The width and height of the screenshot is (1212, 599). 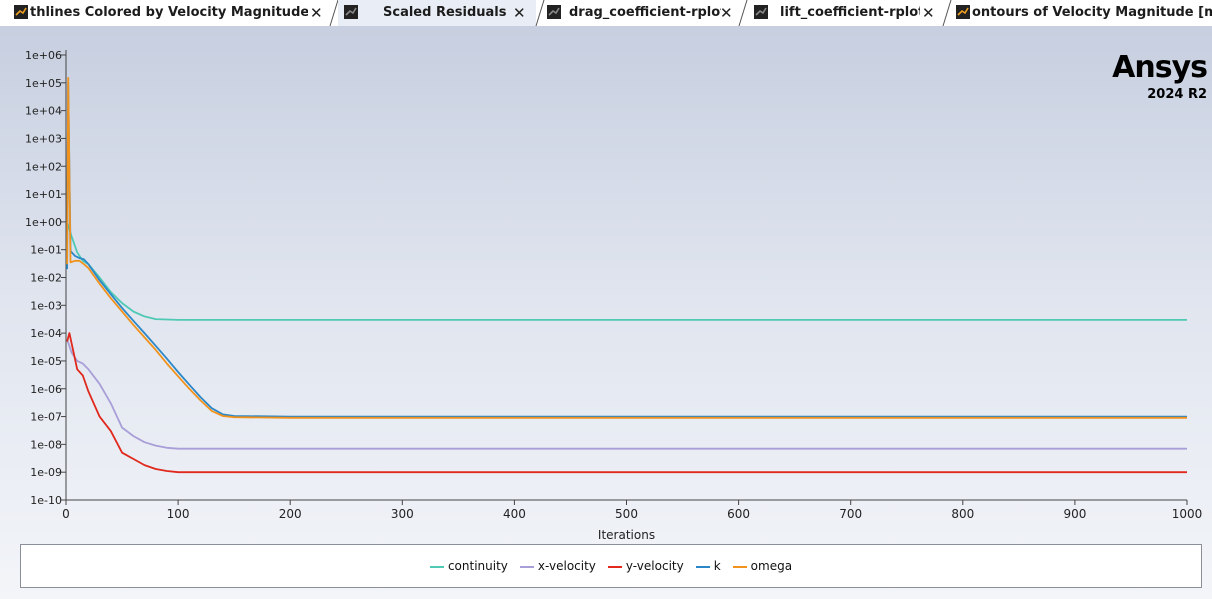 What do you see at coordinates (46, 278) in the screenshot?
I see `y-tick-label: 1e-02` at bounding box center [46, 278].